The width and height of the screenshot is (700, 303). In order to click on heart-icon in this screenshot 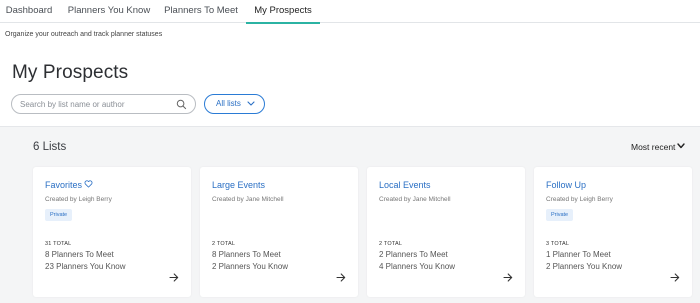, I will do `click(88, 184)`.